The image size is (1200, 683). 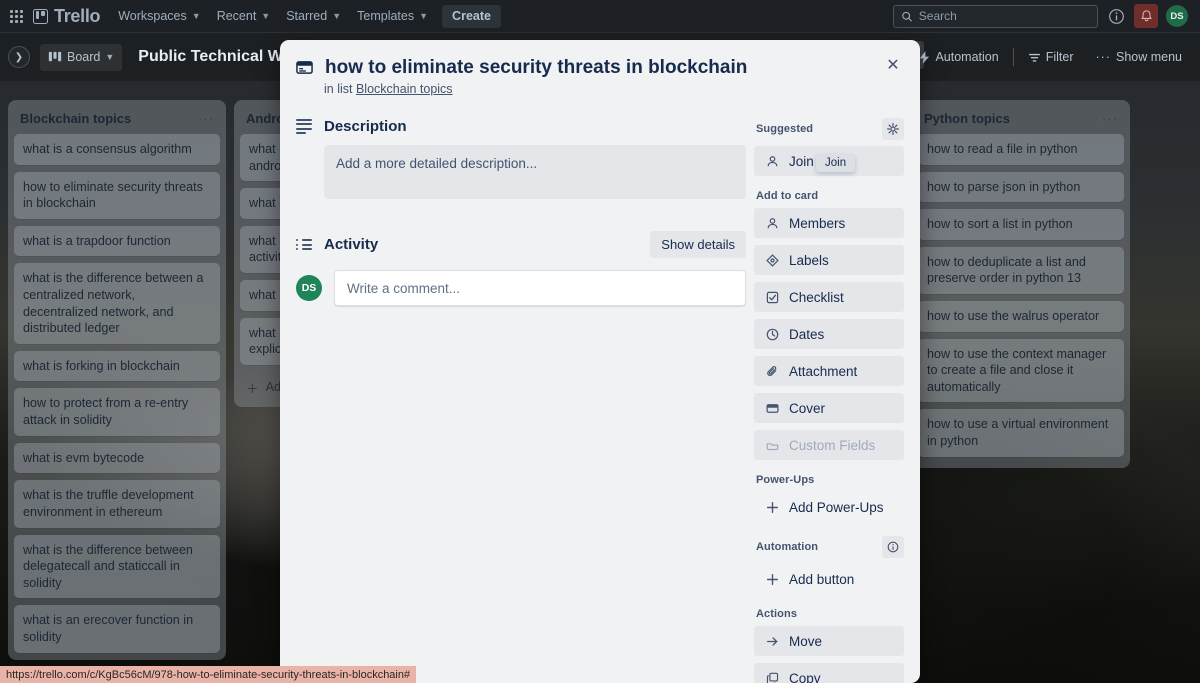 I want to click on custom-fields-button: Custom Fields, so click(x=829, y=445).